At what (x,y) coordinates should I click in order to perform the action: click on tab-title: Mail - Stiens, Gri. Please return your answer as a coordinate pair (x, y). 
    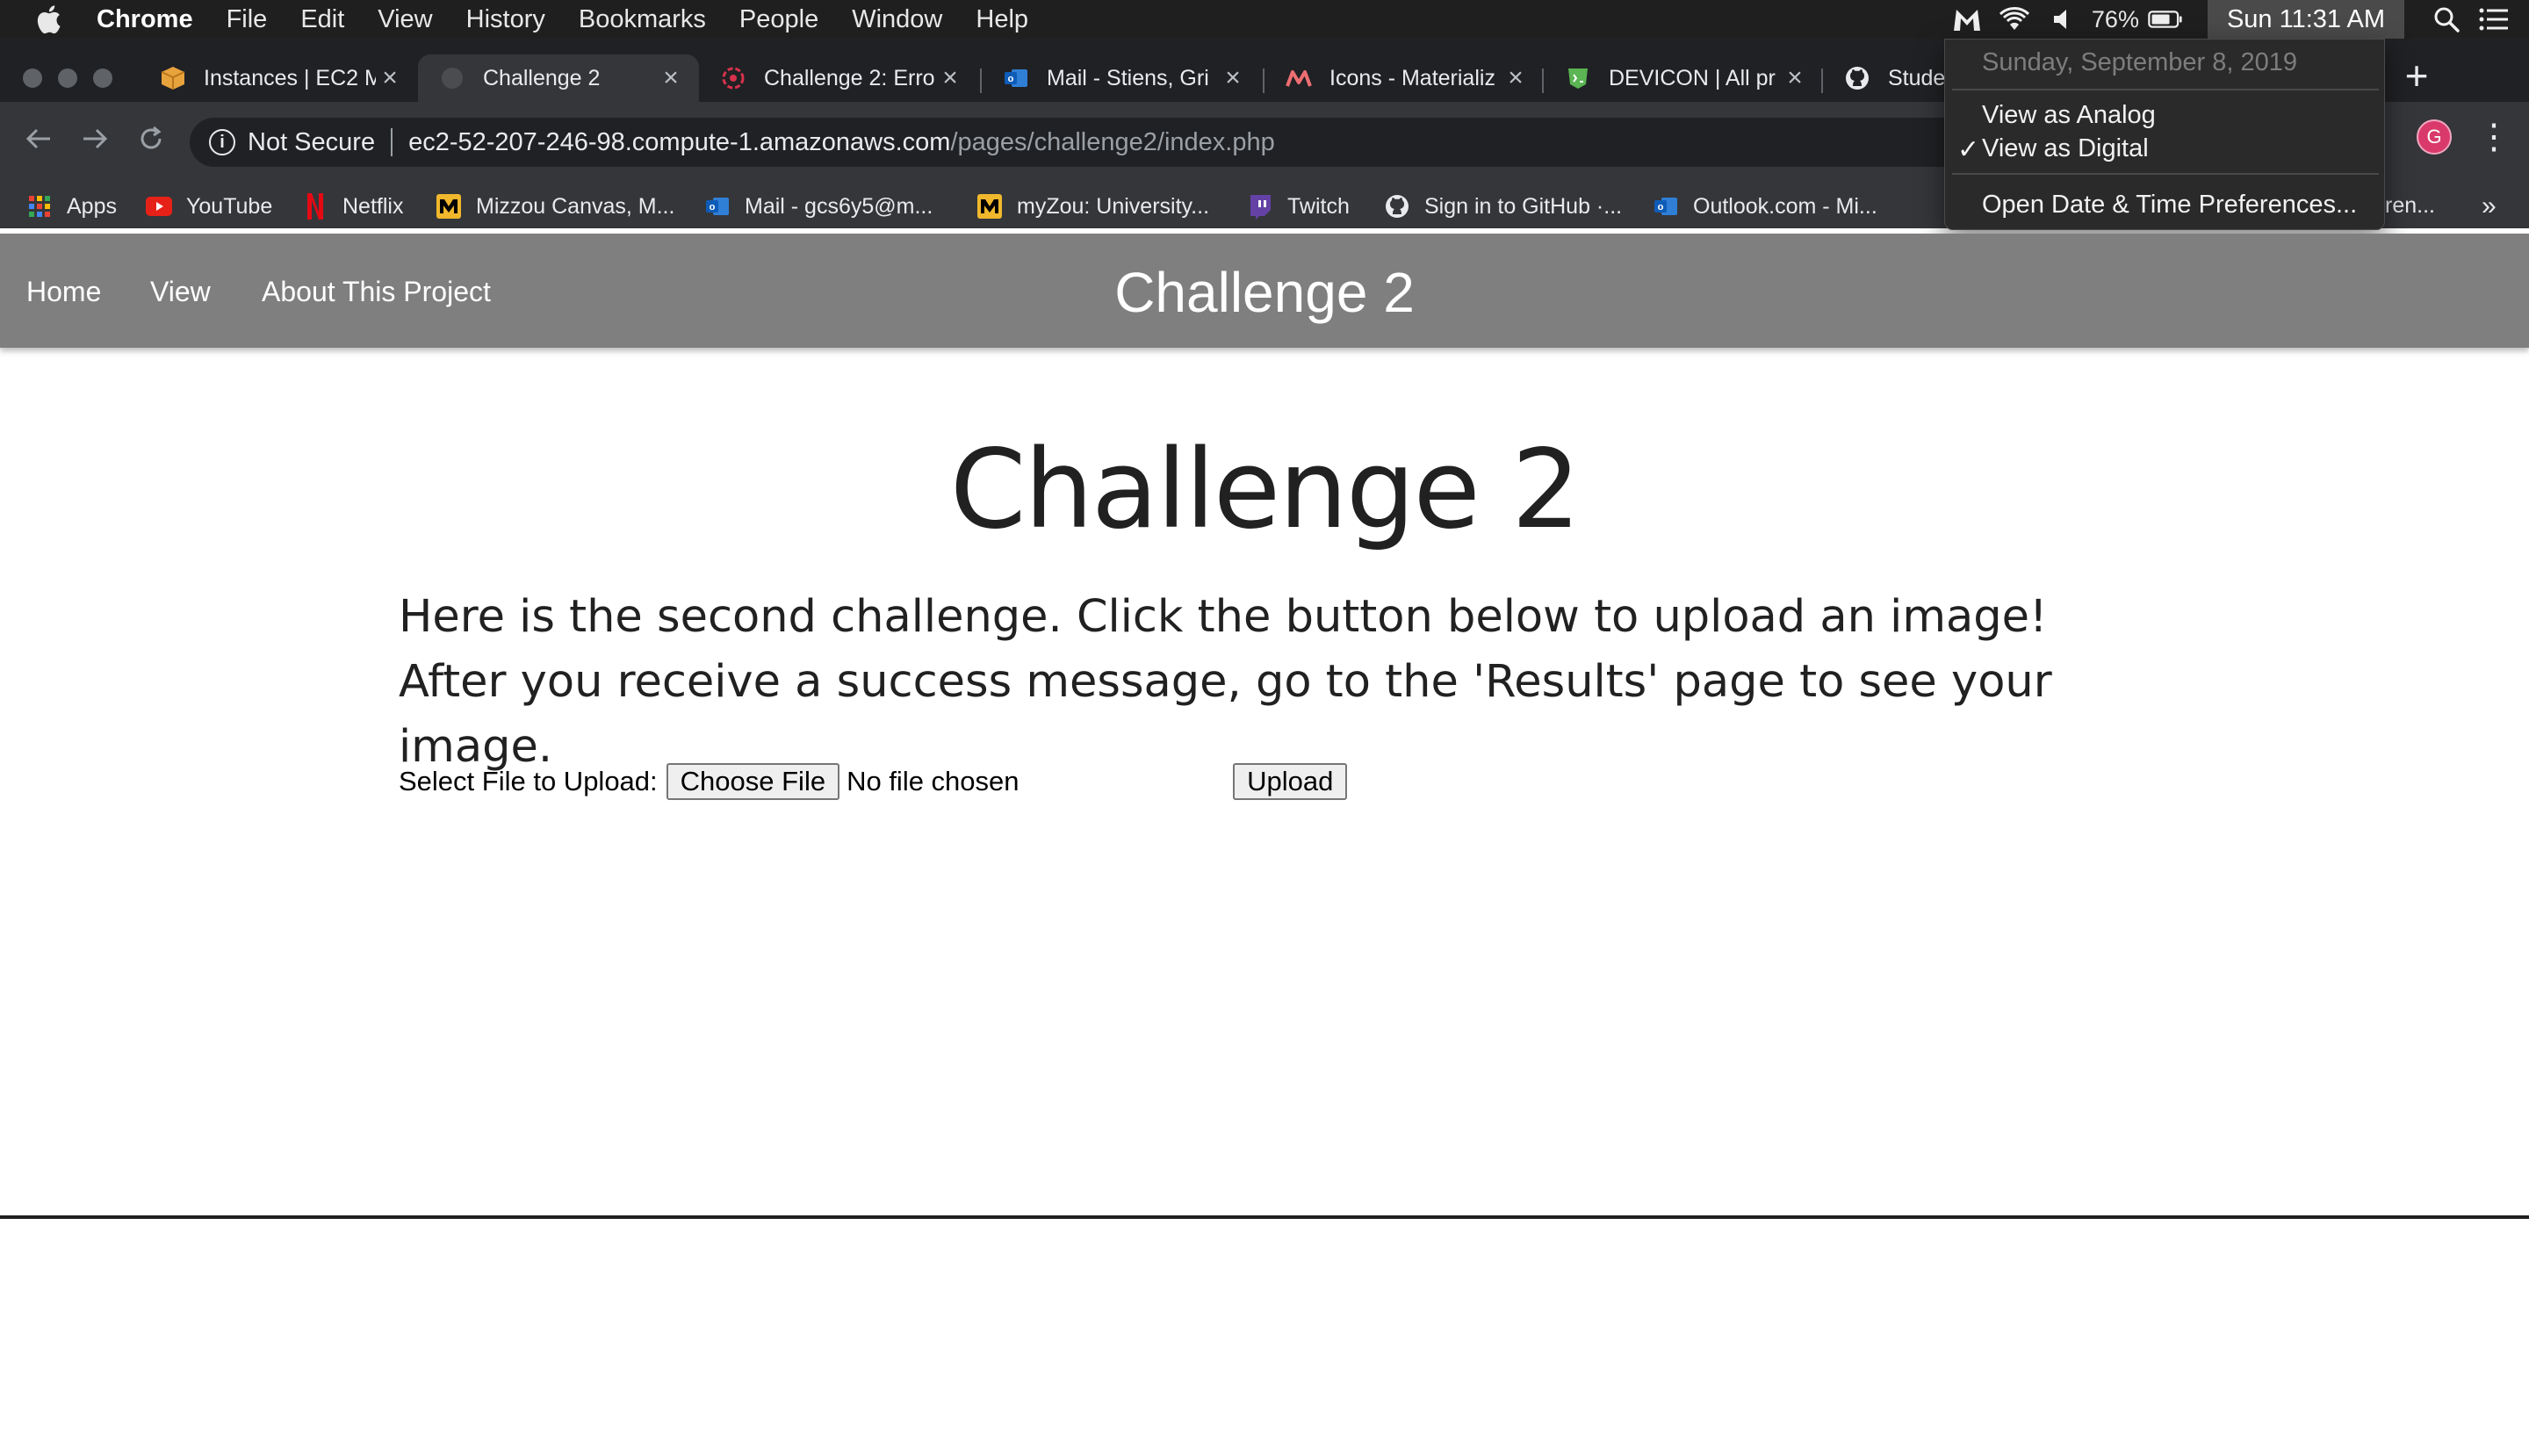
    Looking at the image, I should click on (1128, 77).